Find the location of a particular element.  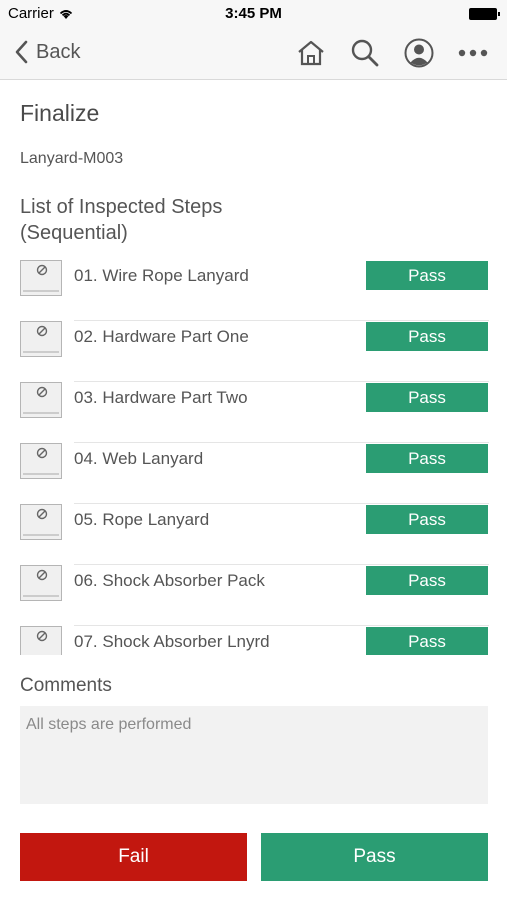

more-icon is located at coordinates (473, 53).